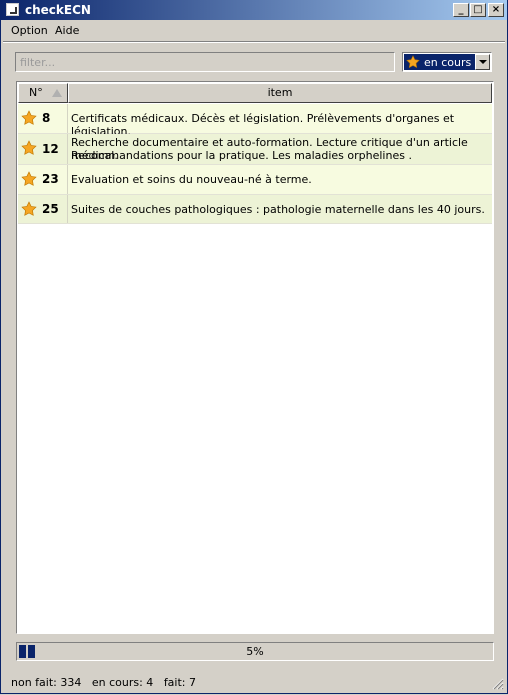  I want to click on status-bar: non fait: 334 en cours: 4 fait: 7, so click(103, 682).